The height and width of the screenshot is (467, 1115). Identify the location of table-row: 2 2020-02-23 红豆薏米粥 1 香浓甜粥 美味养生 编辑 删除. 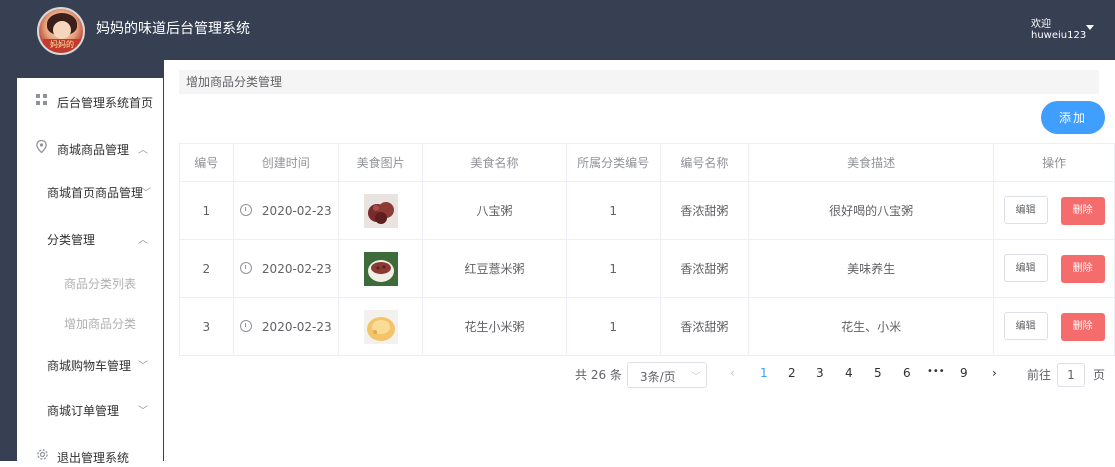
(647, 268).